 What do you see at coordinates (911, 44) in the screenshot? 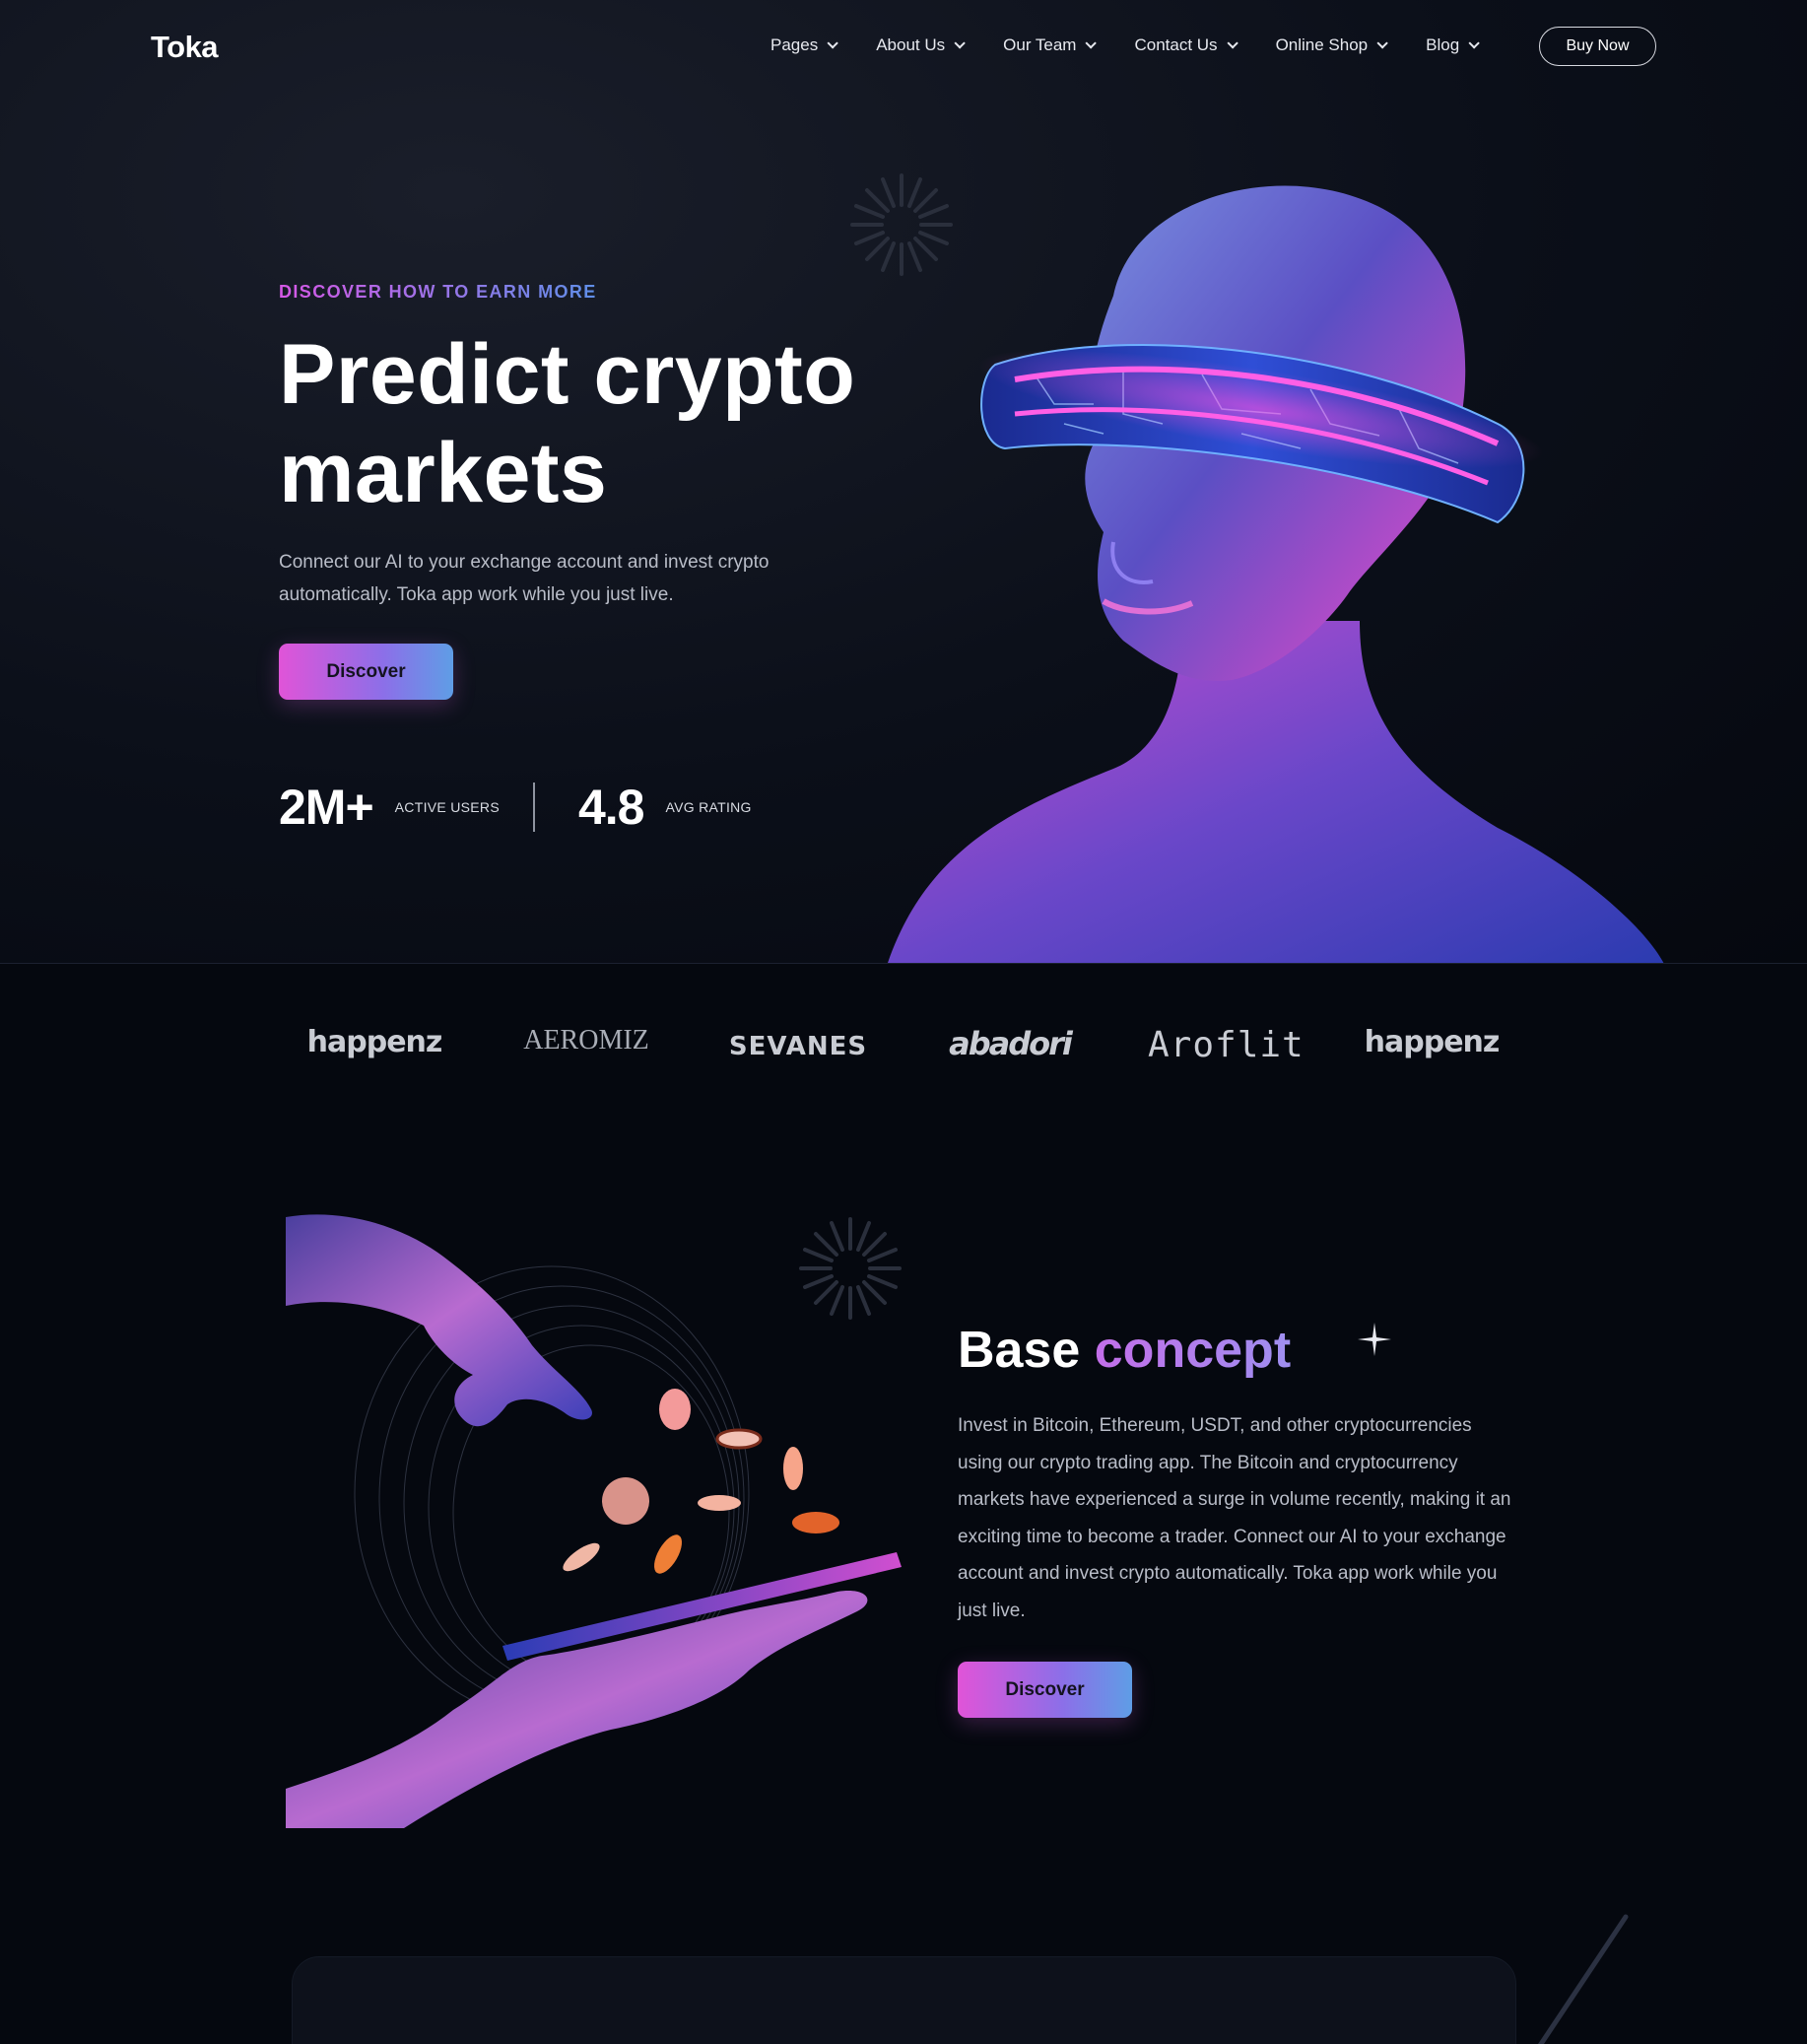
I see `menu-item-label: About Us` at bounding box center [911, 44].